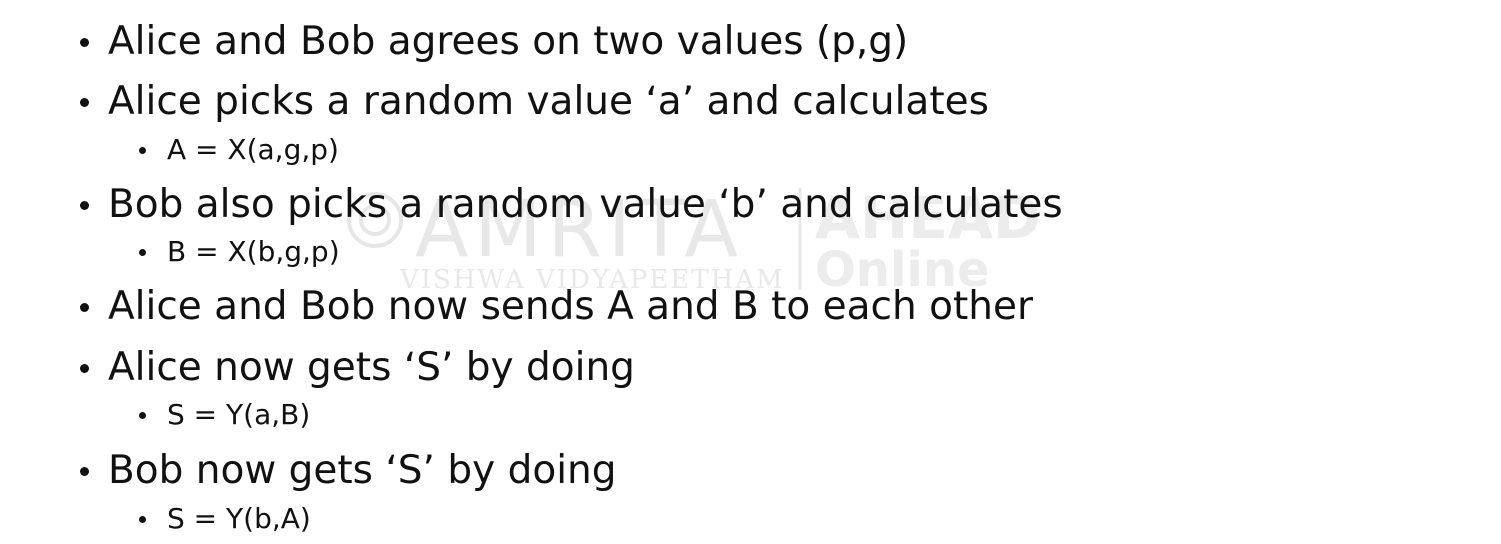 The height and width of the screenshot is (544, 1501). Describe the element at coordinates (371, 367) in the screenshot. I see `bullet-text: Alice now gets ‘S’ by doing` at that location.